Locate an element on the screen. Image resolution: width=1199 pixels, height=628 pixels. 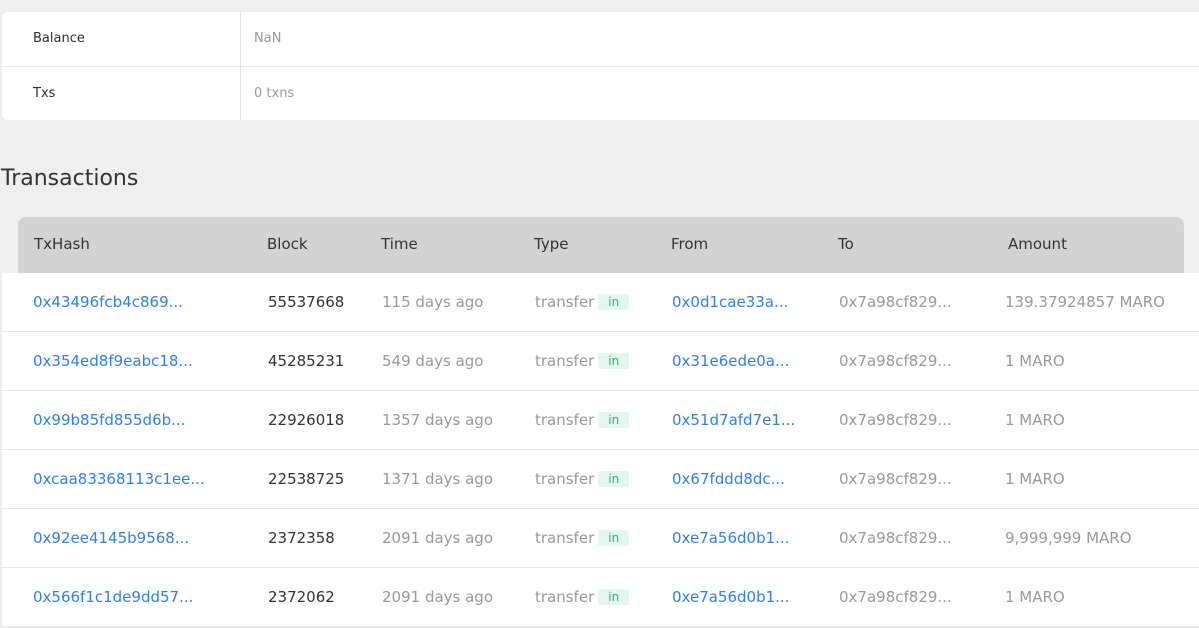
header-type: Type is located at coordinates (551, 244).